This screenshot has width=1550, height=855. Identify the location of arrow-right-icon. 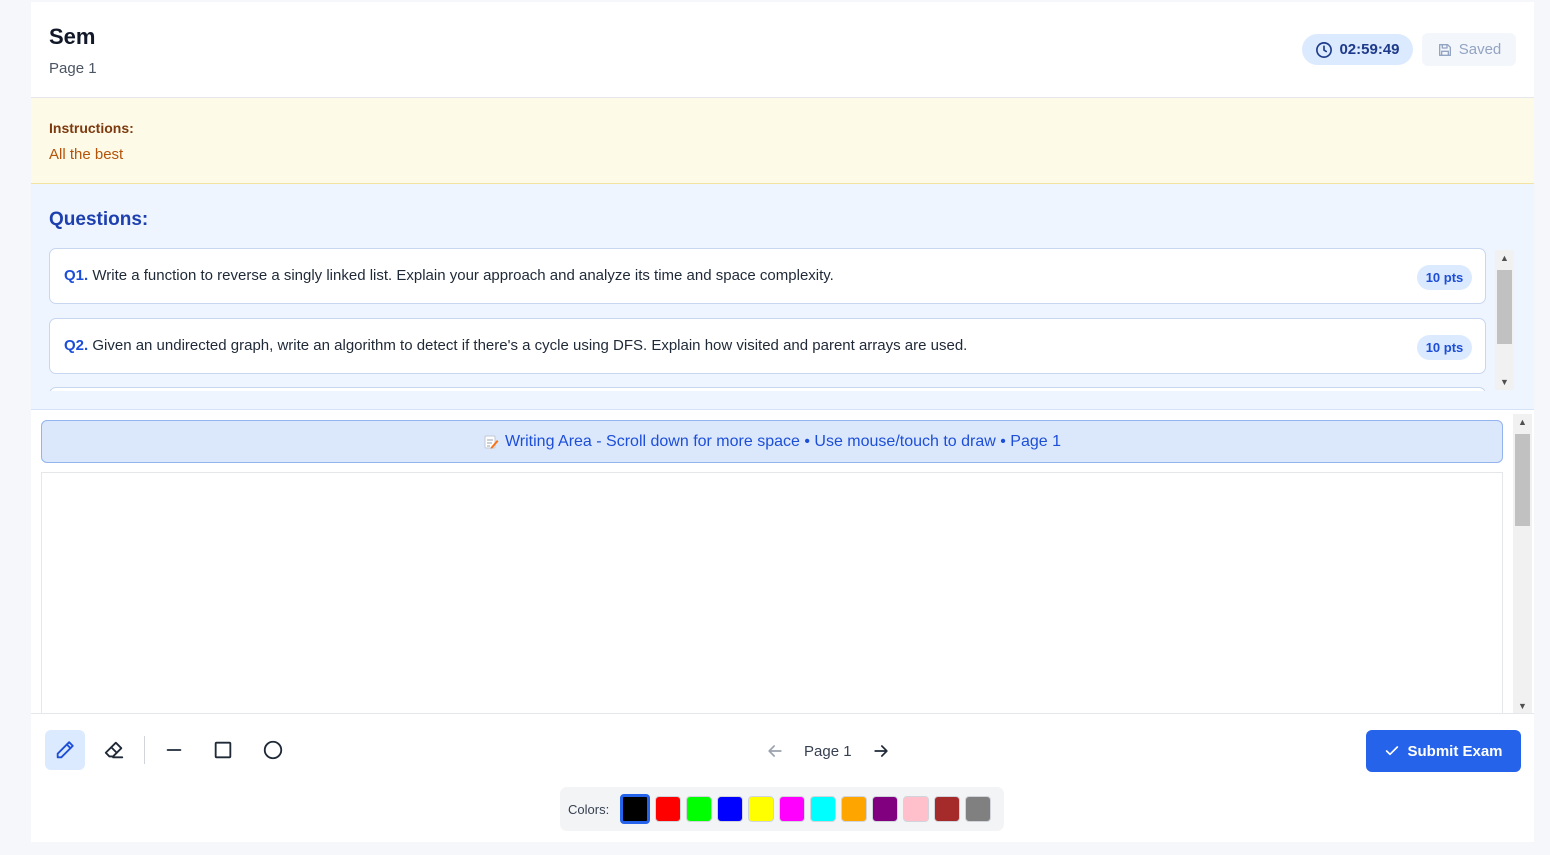
(880, 751).